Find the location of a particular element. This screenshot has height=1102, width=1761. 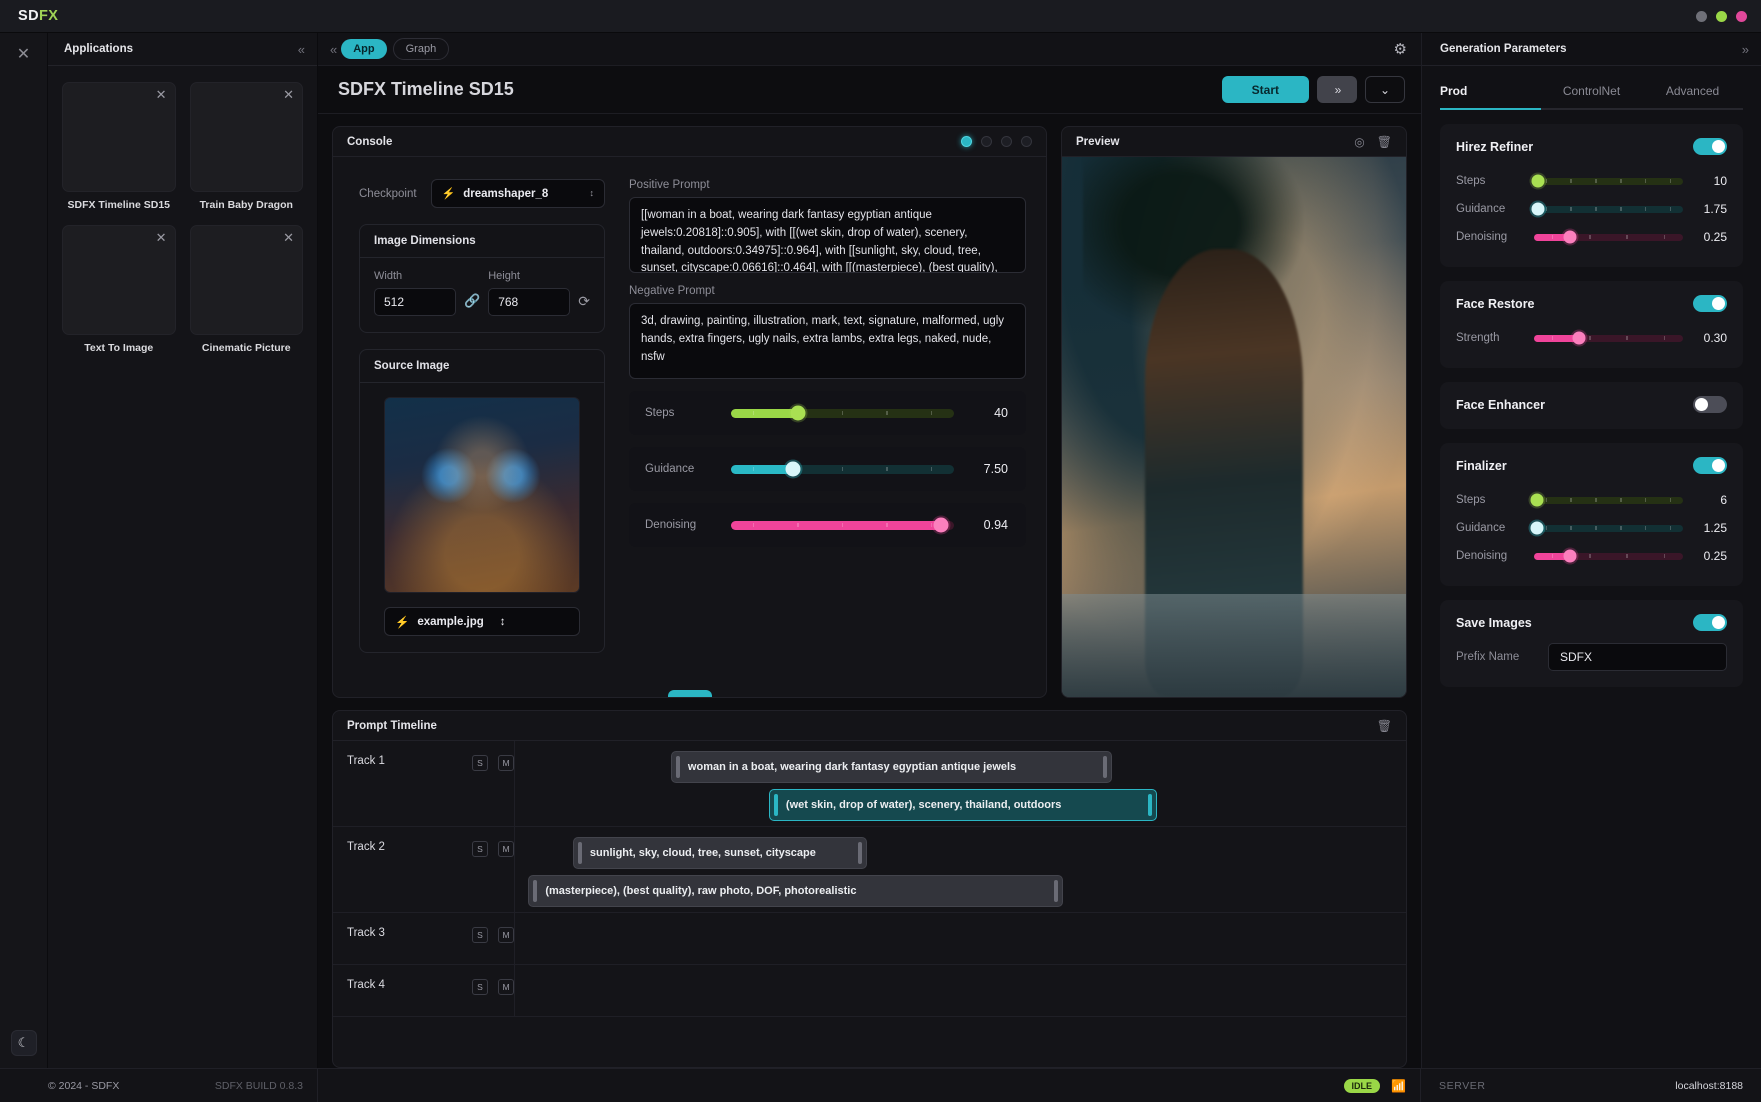

finalizer-denoising-knob is located at coordinates (1570, 556).